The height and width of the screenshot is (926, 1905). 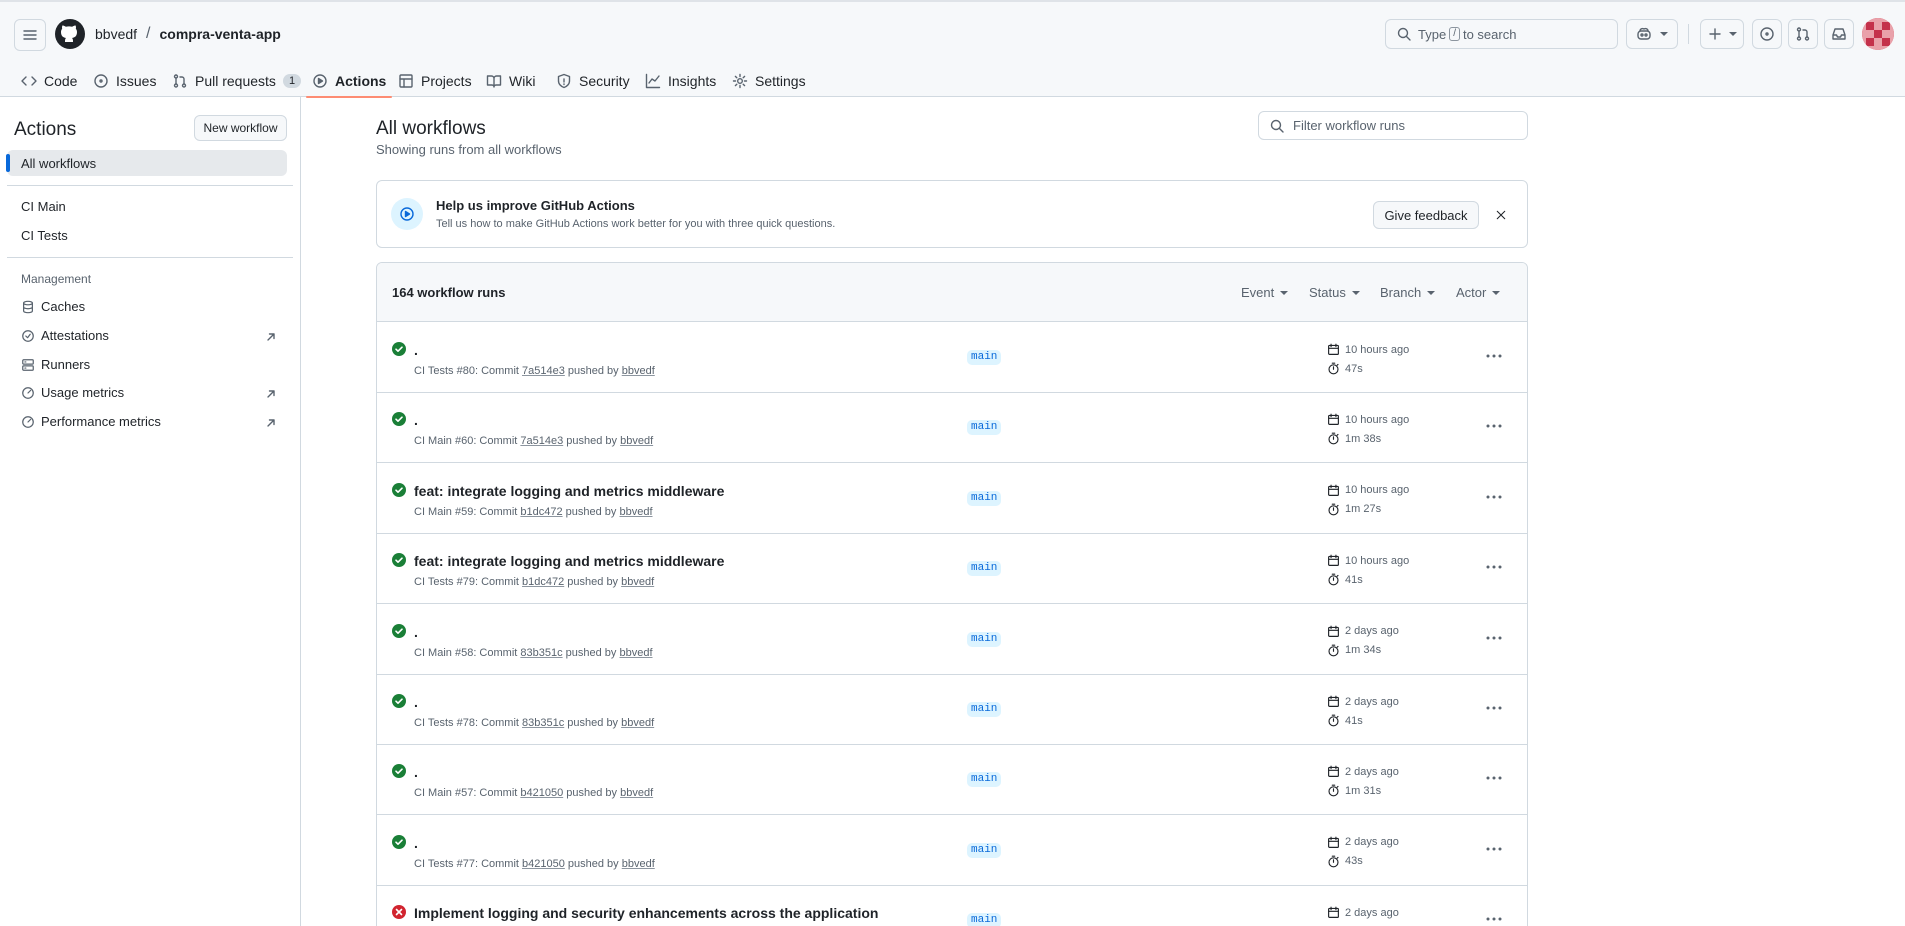 I want to click on tab-code: Code, so click(x=49, y=80).